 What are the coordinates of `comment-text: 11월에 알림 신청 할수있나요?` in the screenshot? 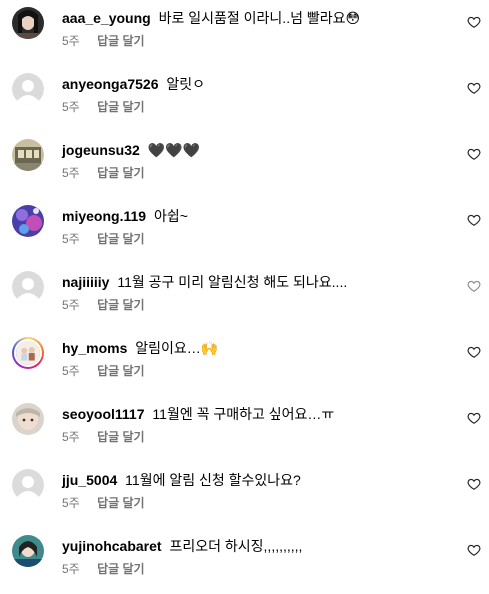 It's located at (213, 480).